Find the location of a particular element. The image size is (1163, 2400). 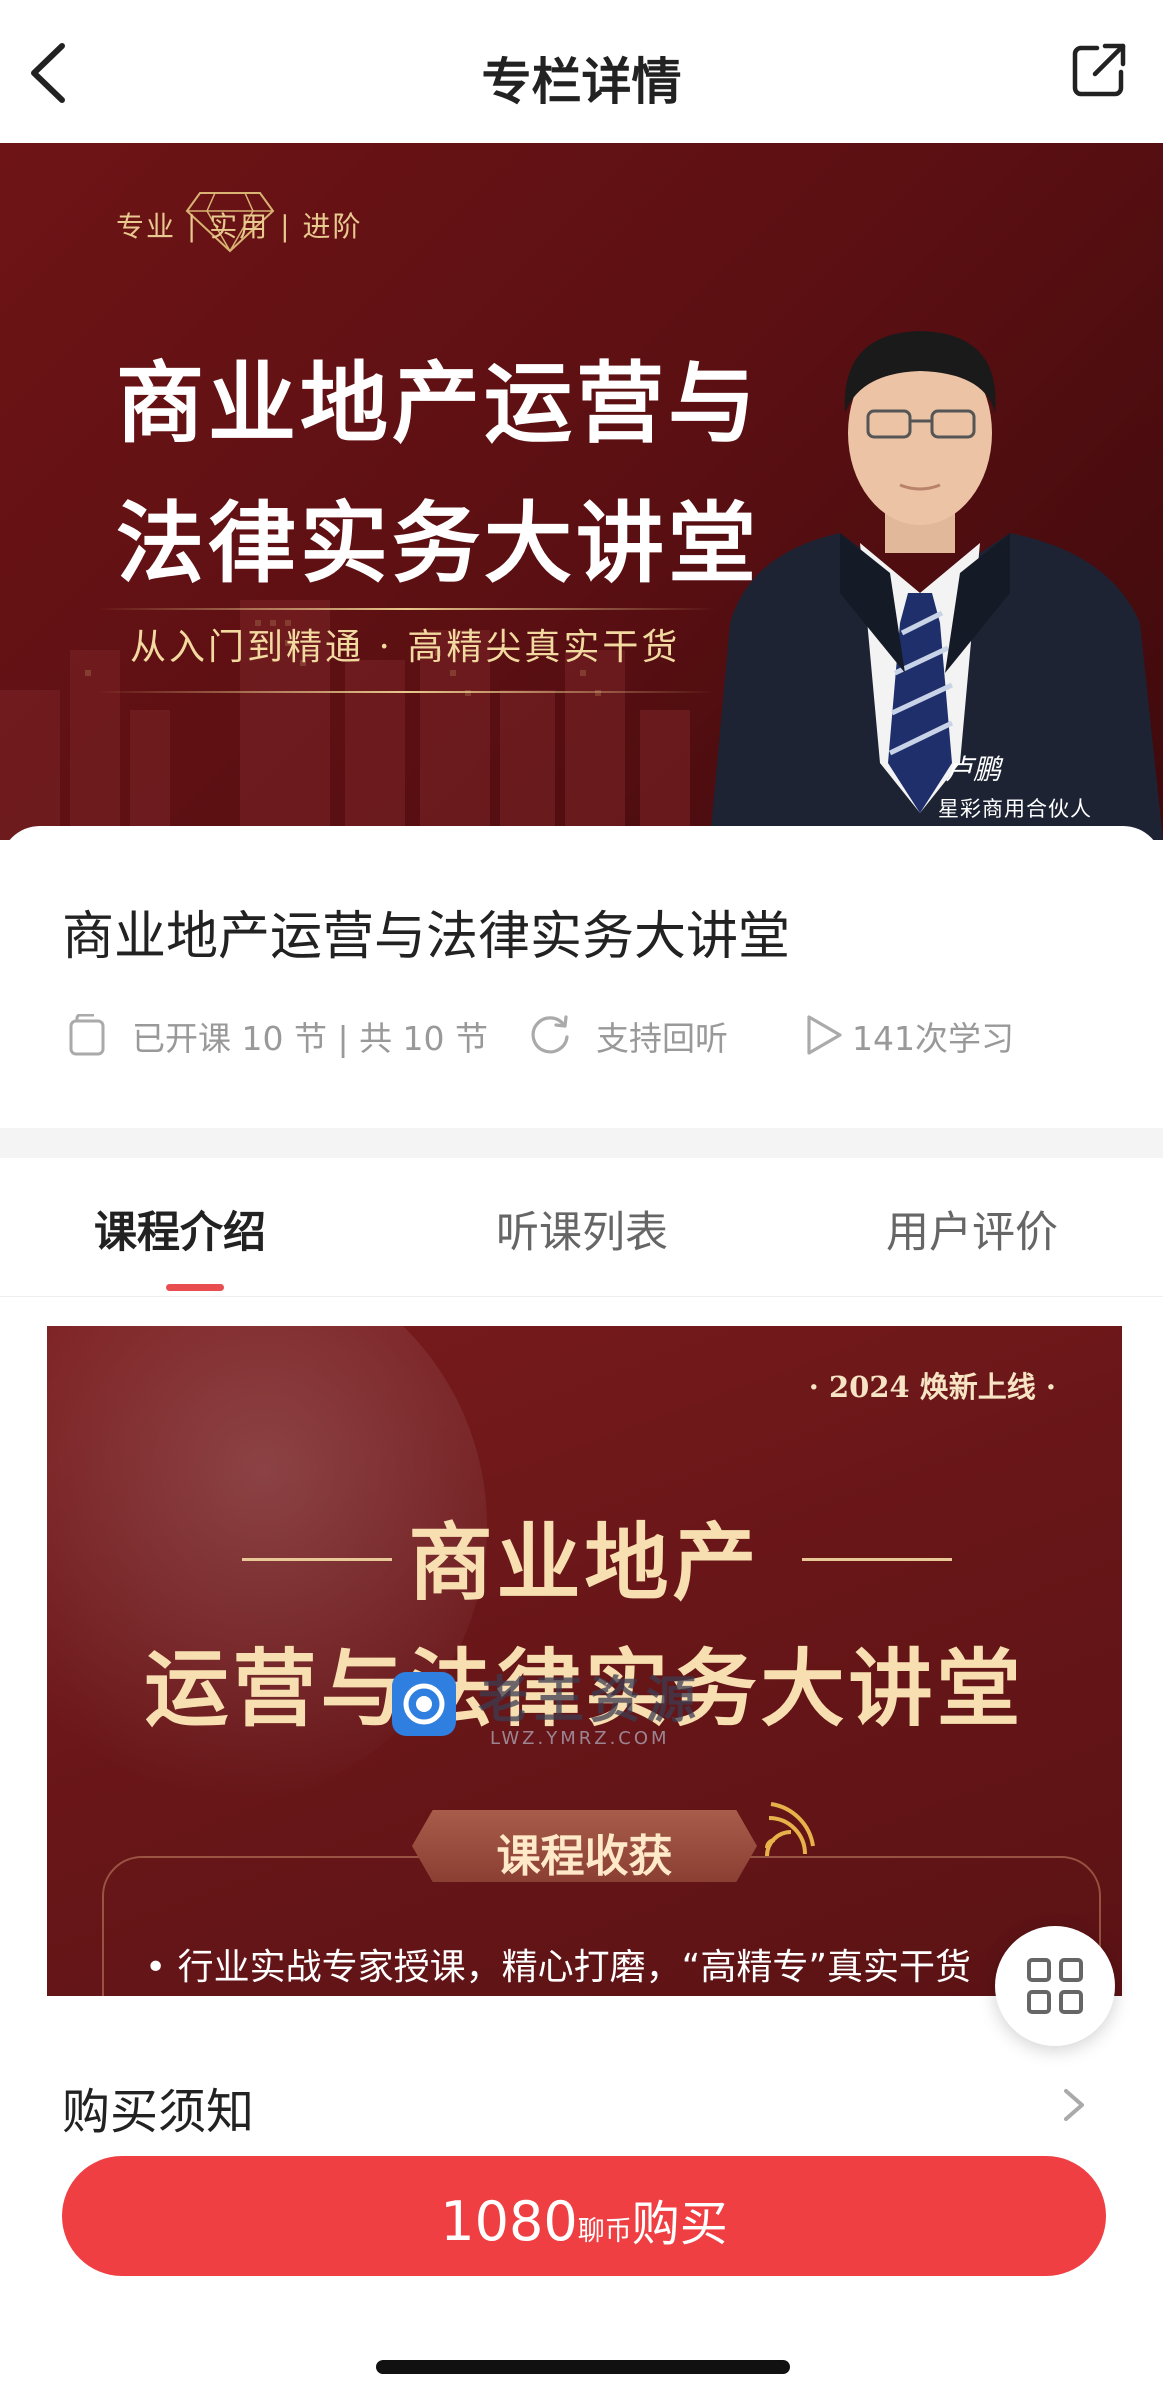

speaker-name: 卢鹏 is located at coordinates (973, 769).